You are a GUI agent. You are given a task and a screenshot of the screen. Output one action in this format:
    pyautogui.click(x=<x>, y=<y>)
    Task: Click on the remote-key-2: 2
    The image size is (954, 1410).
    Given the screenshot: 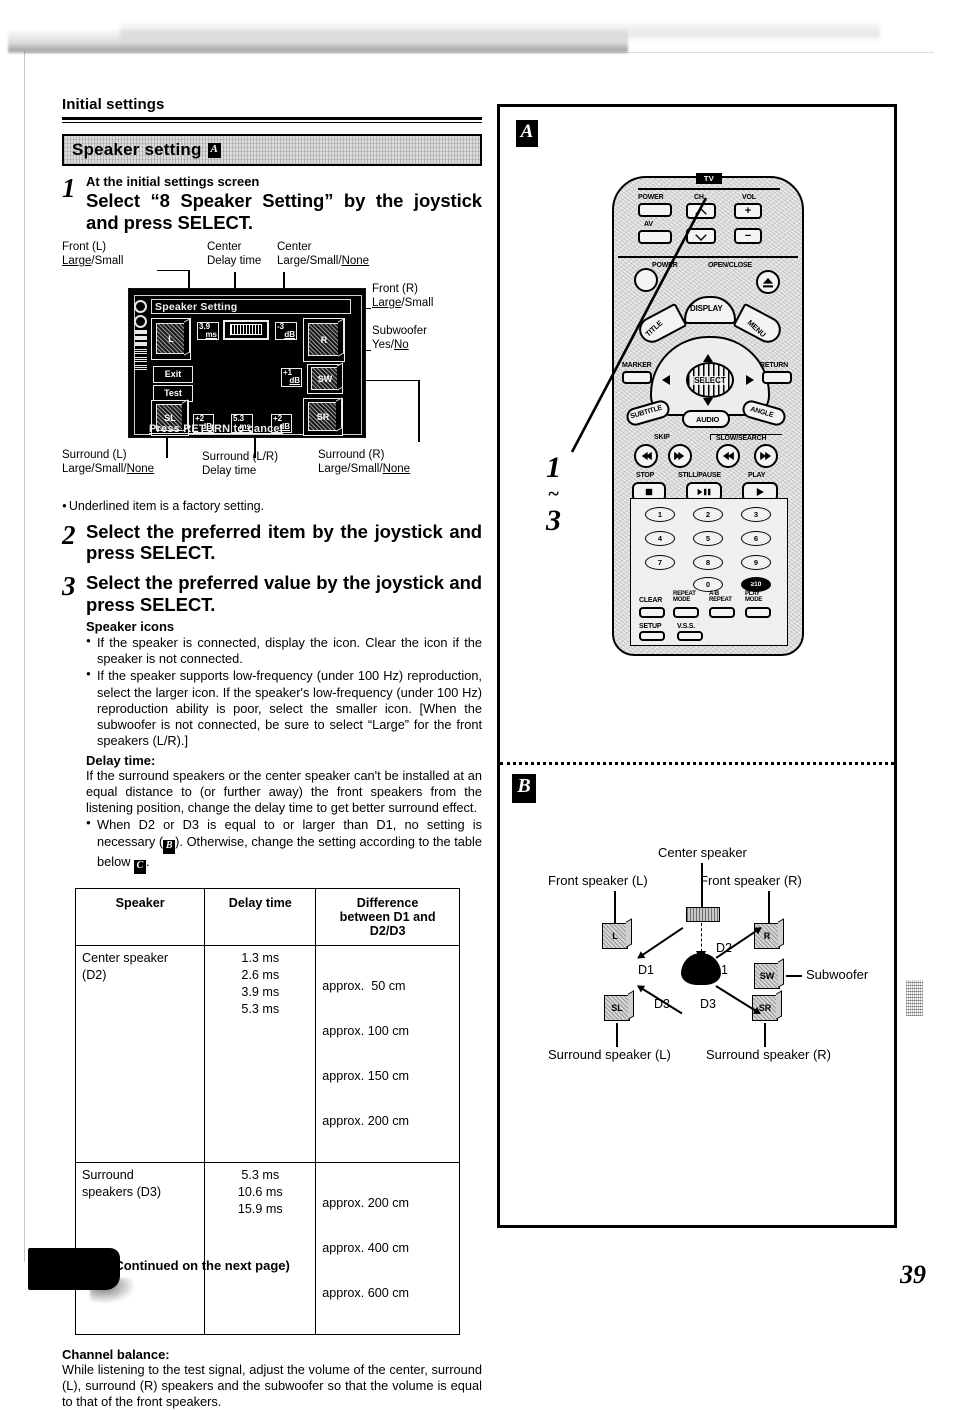 What is the action you would take?
    pyautogui.click(x=708, y=514)
    